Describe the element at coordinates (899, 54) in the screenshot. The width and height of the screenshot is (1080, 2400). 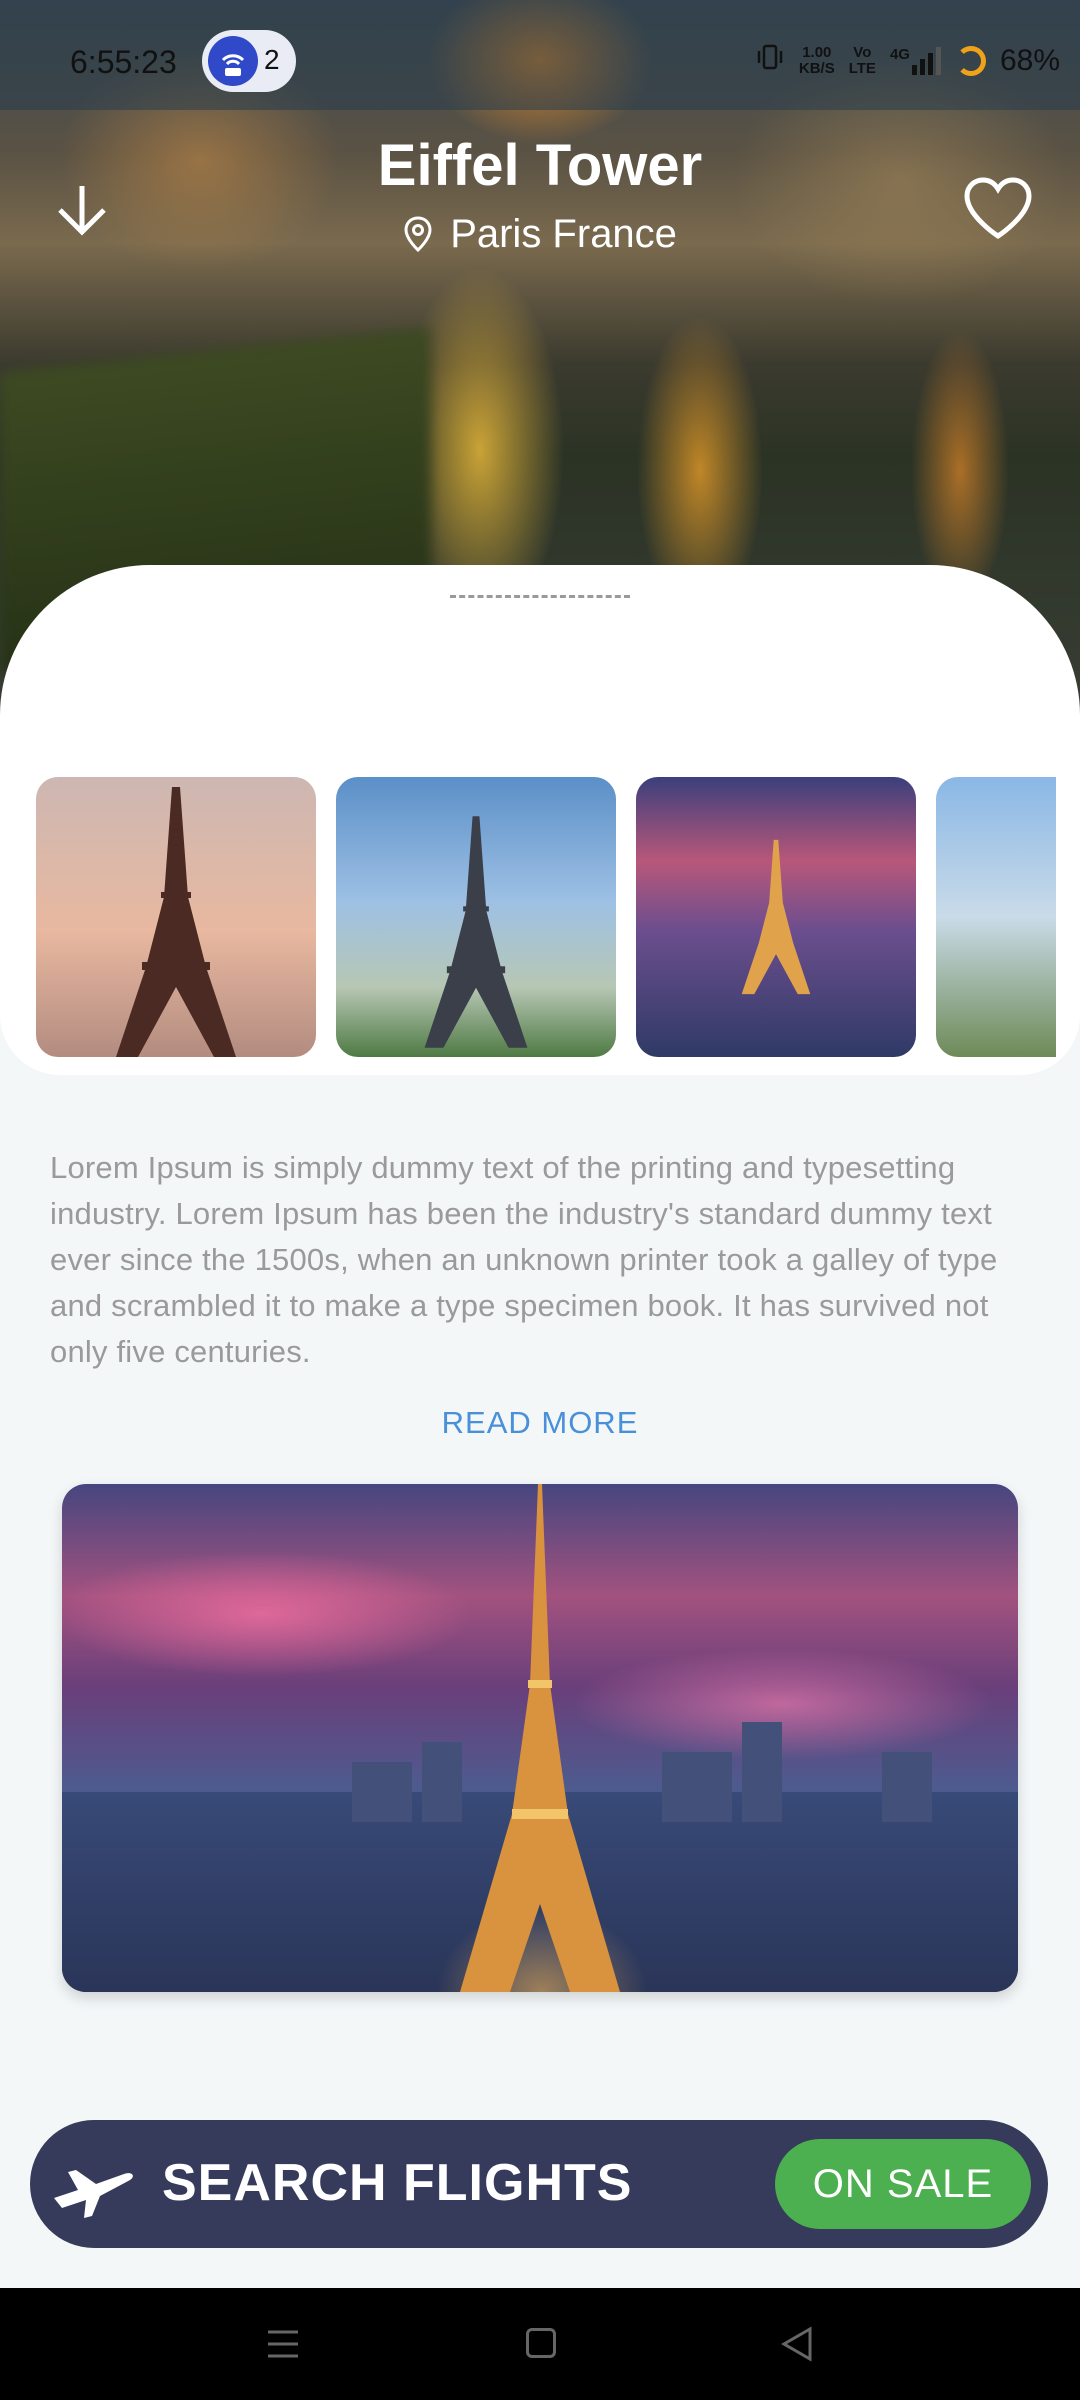
I see `network-type: 4G` at that location.